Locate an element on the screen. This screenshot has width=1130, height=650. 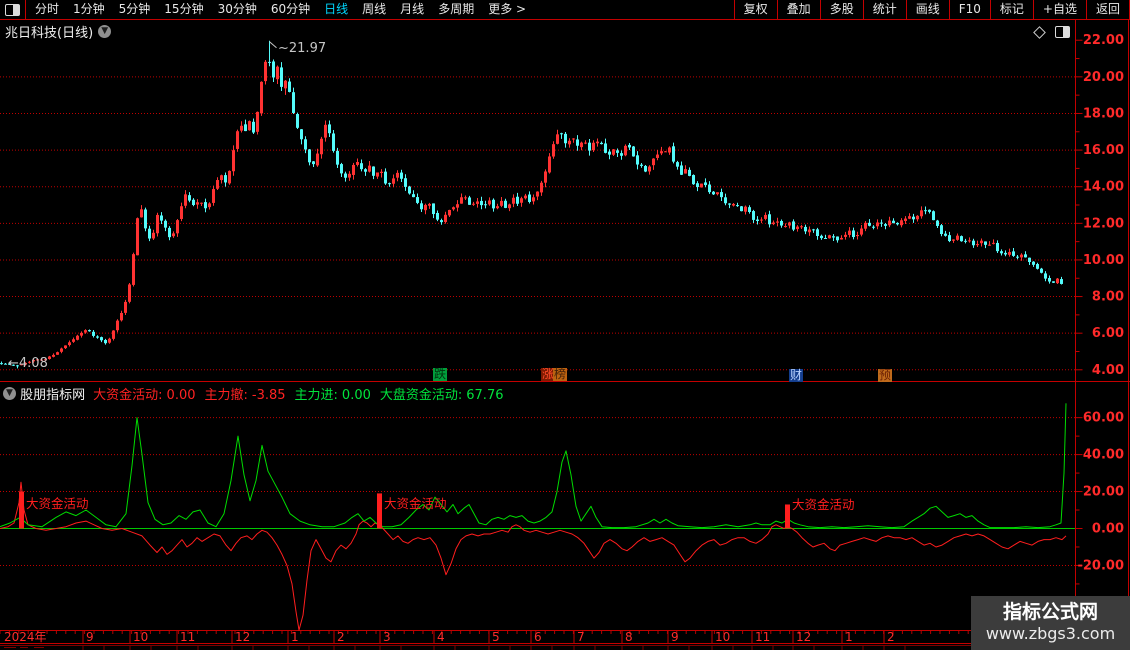
action-item-复权: 复权 is located at coordinates (755, 9).